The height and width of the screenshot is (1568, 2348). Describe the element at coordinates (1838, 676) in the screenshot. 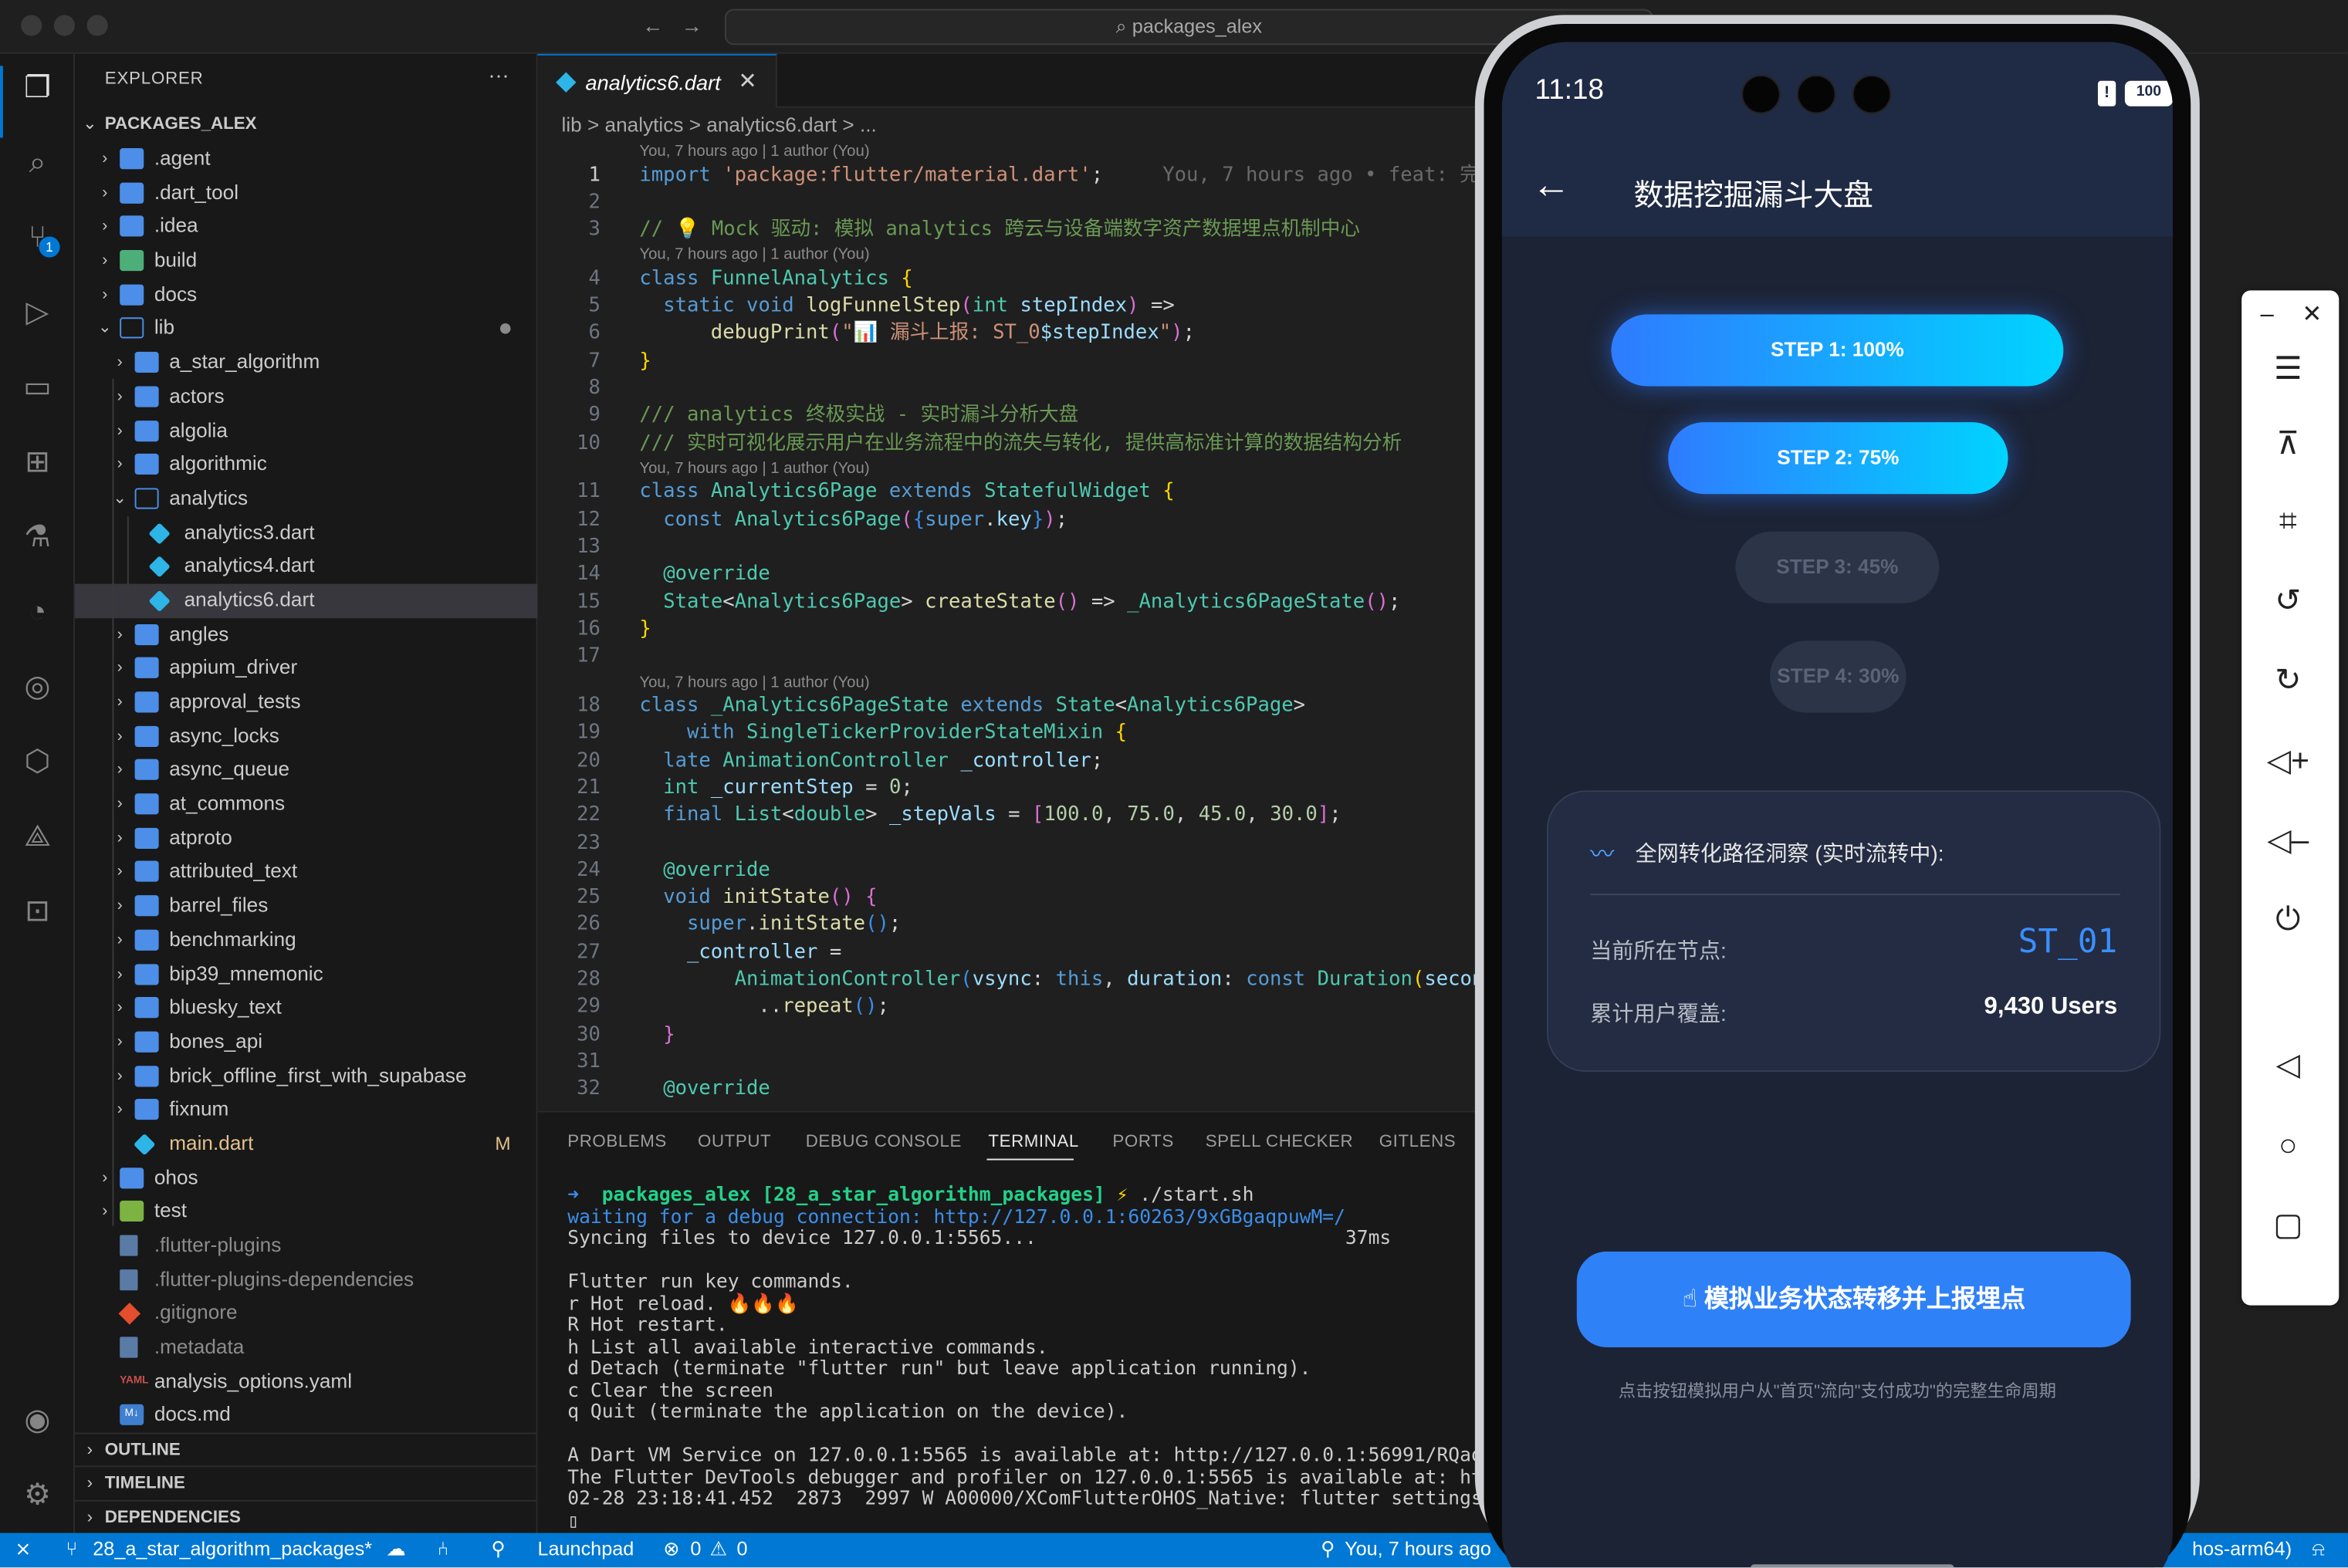

I see `funnel-step-4: STEP 4: 30%` at that location.